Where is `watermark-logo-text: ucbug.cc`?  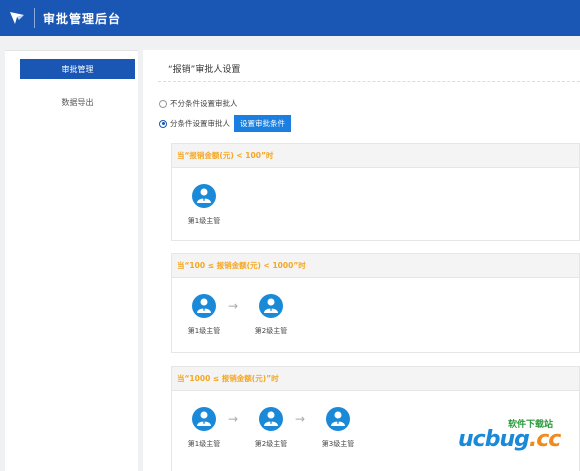
watermark-logo-text: ucbug.cc is located at coordinates (509, 439).